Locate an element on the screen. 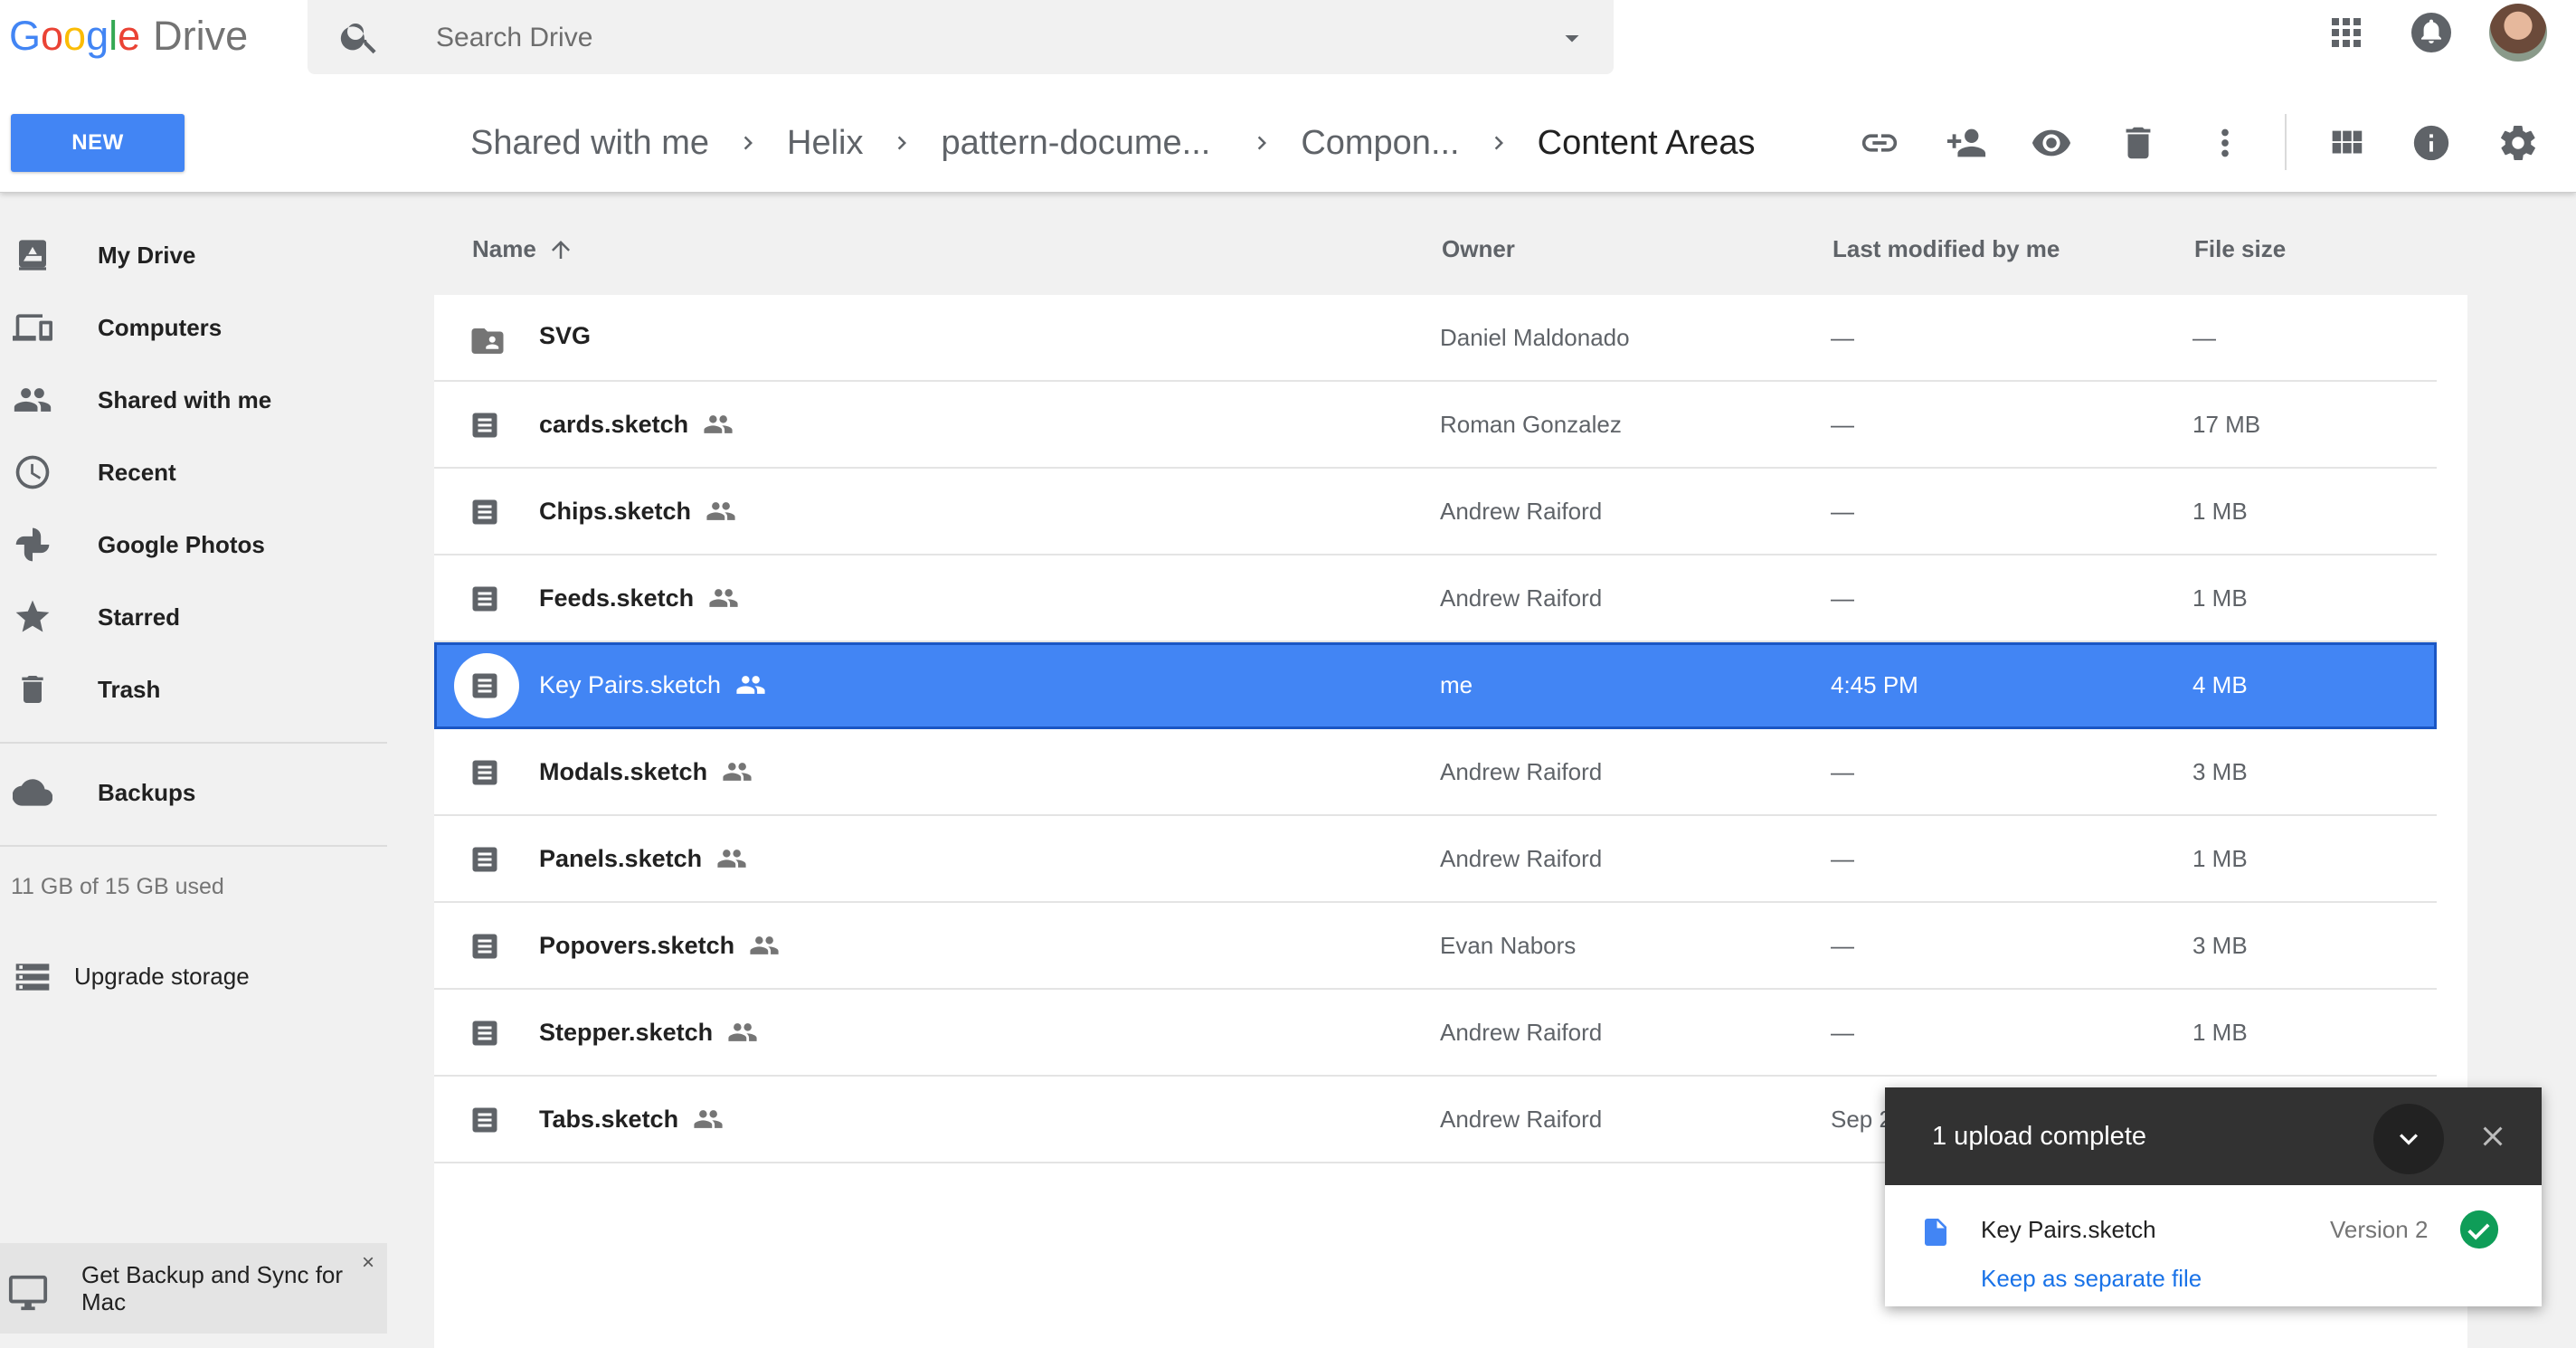  upgrade-storage-link: Upgrade storage is located at coordinates (194, 978).